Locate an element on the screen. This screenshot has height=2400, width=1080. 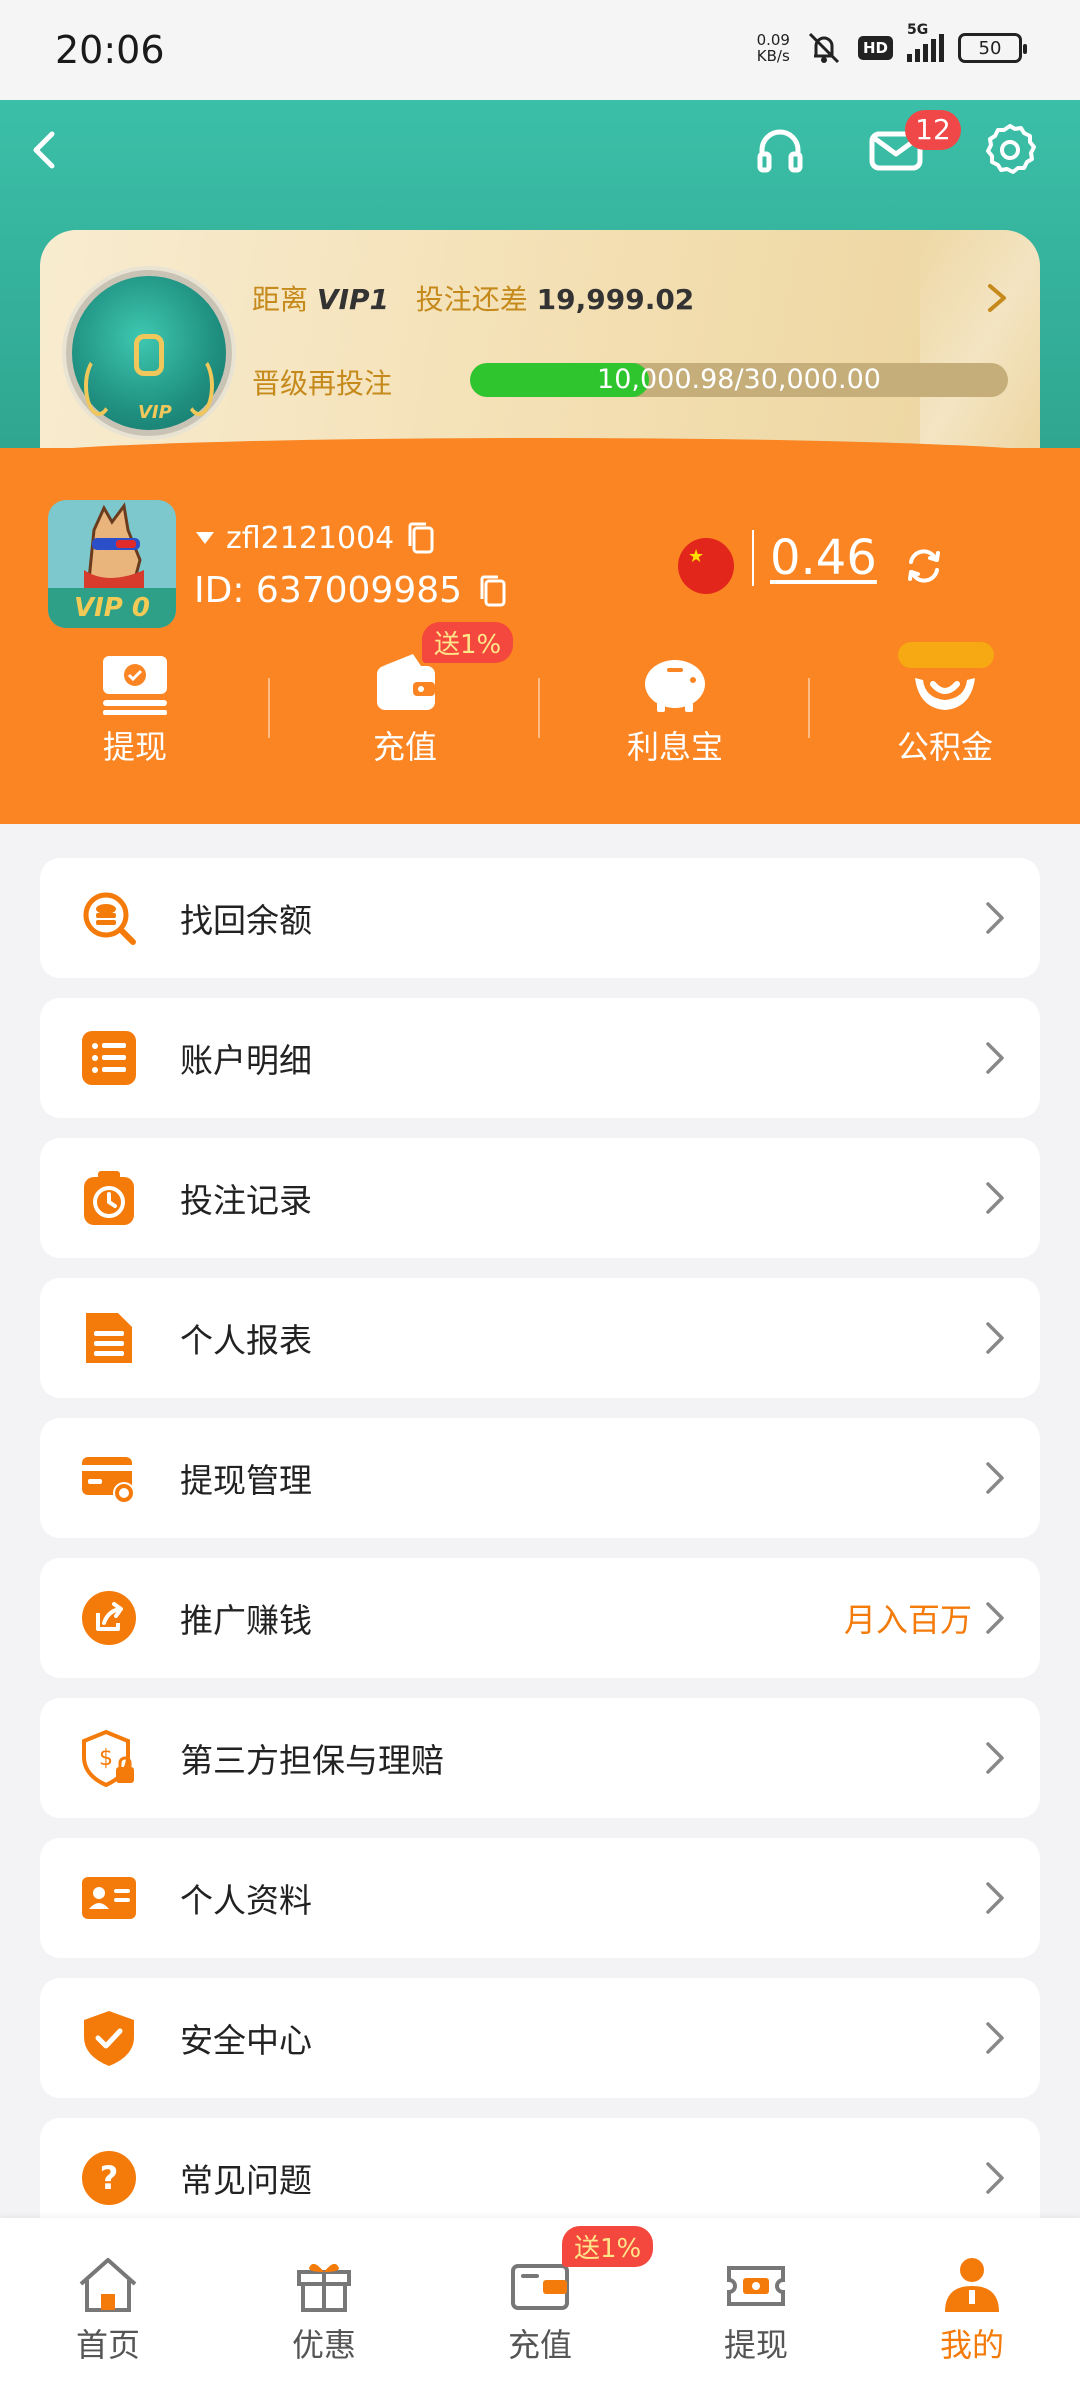
vip-gap-amount: 19,999.02 is located at coordinates (615, 299).